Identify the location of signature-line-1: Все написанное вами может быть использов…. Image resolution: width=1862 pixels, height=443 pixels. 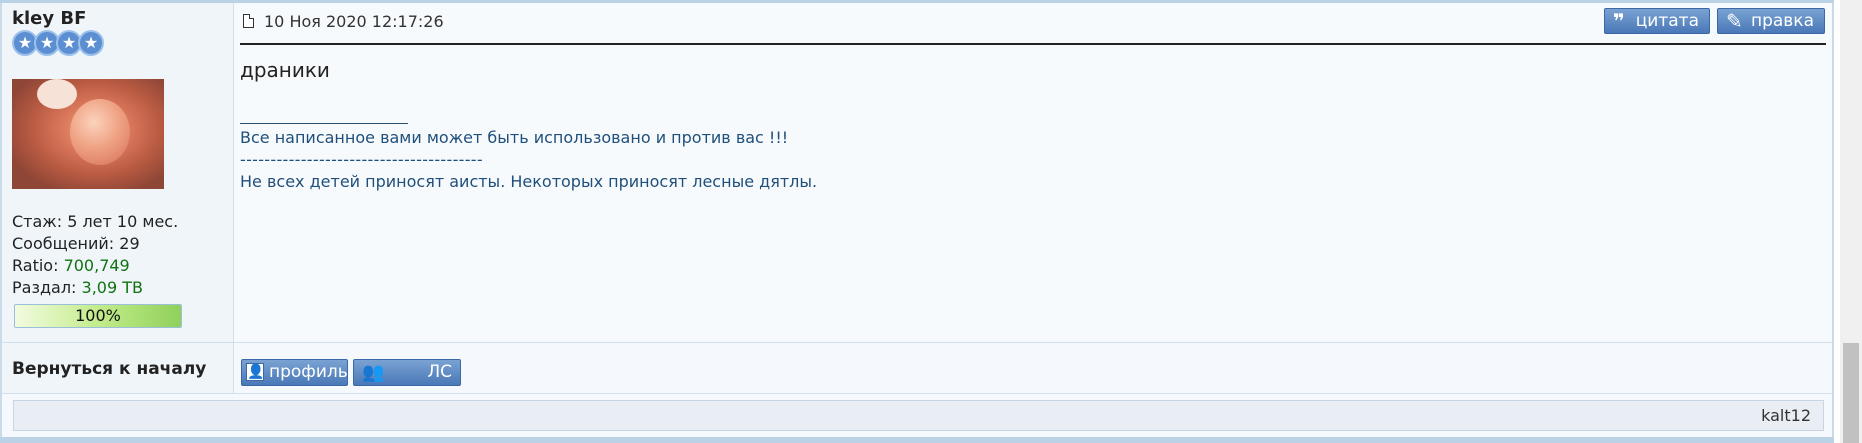
(514, 137).